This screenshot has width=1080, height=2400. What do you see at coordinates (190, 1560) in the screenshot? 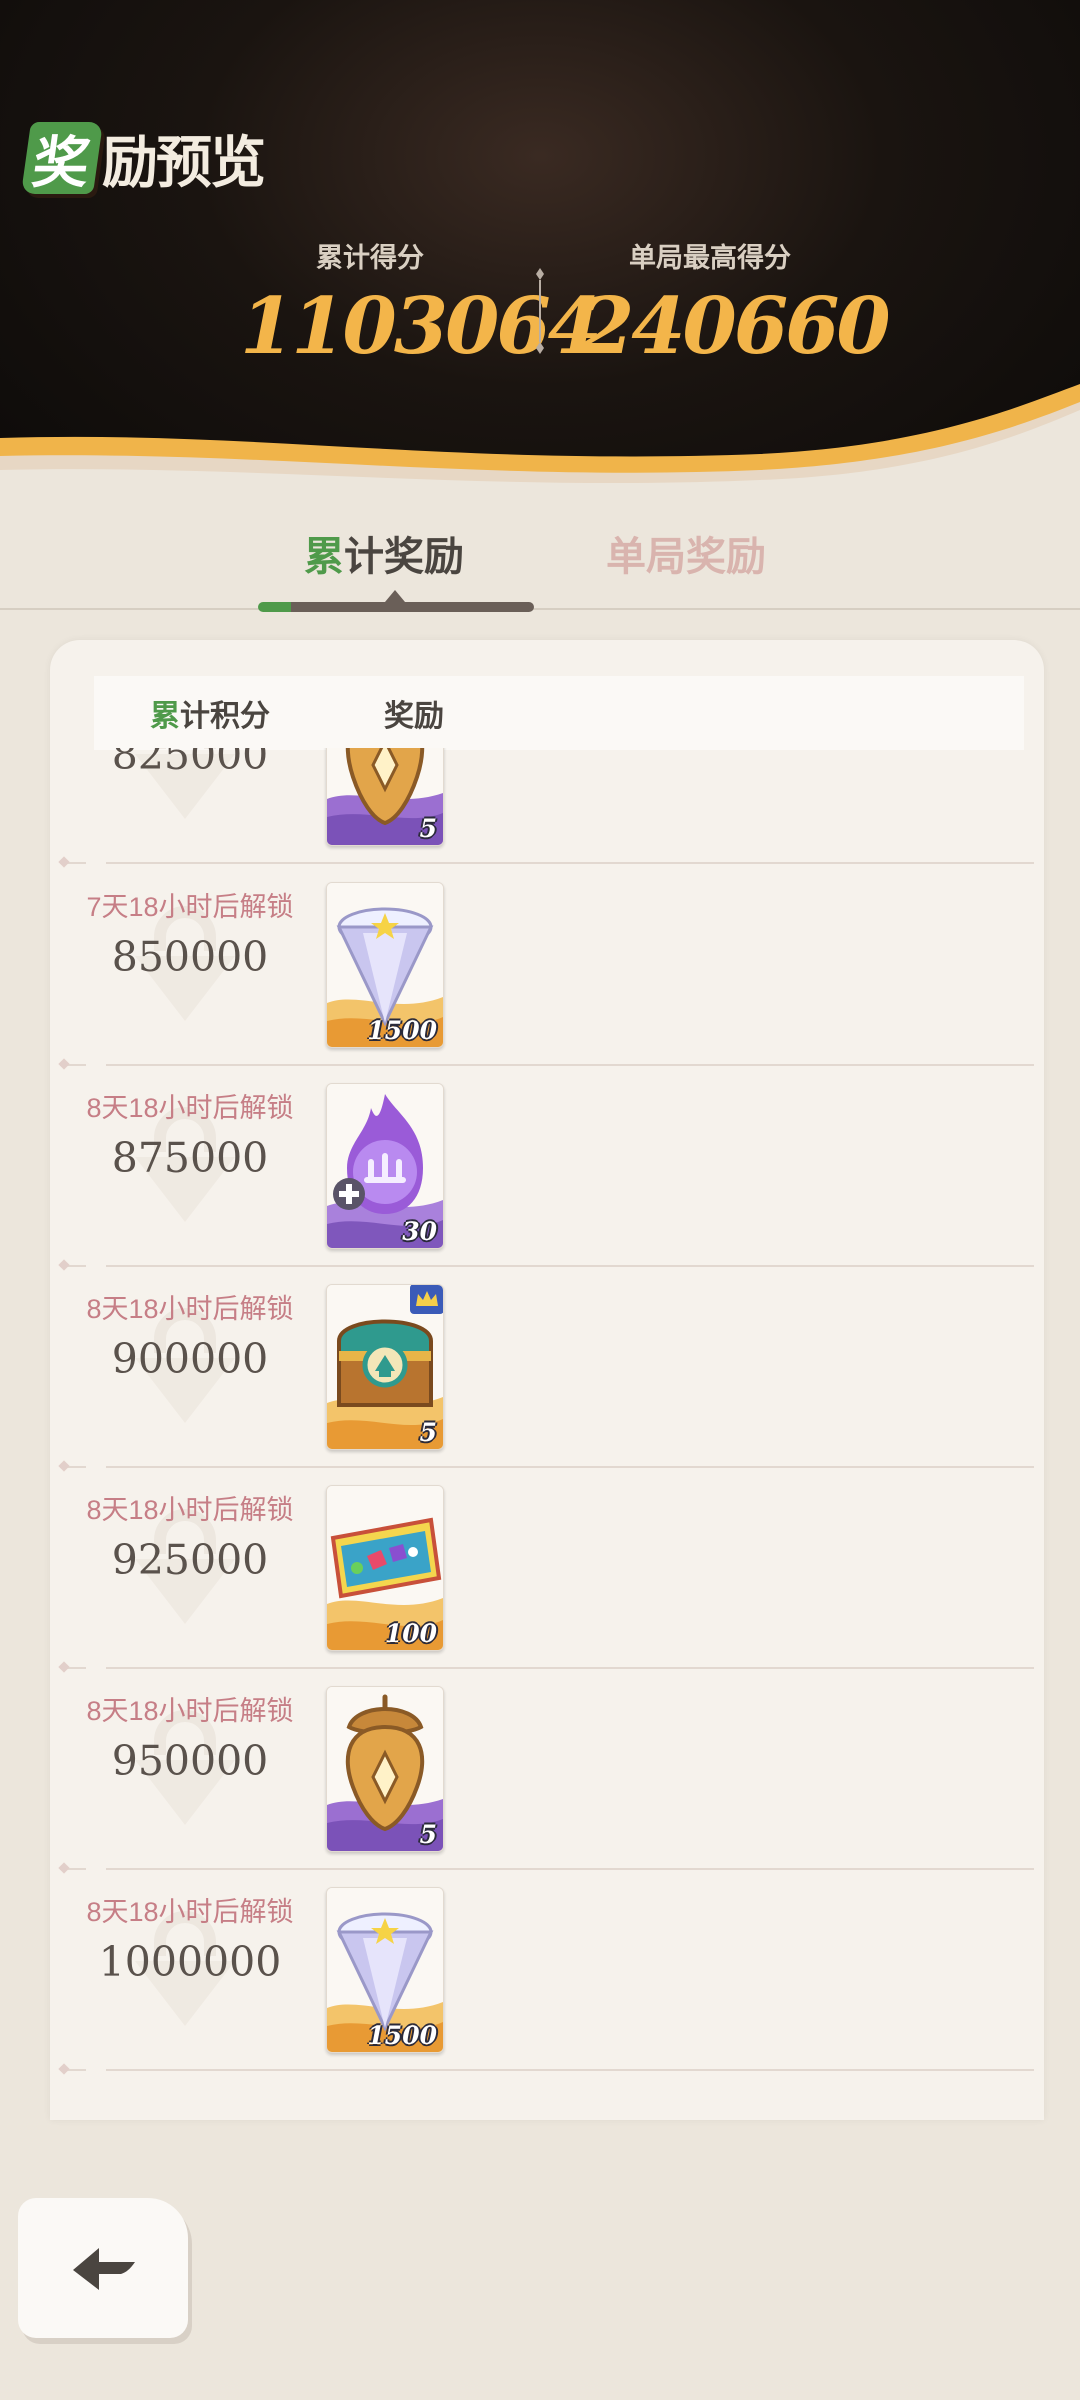
I see `score-threshold: 925000` at bounding box center [190, 1560].